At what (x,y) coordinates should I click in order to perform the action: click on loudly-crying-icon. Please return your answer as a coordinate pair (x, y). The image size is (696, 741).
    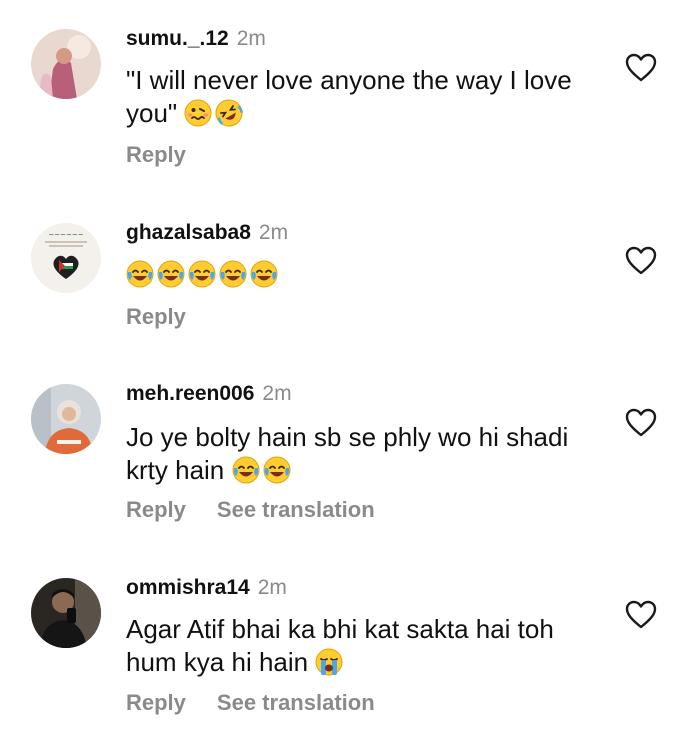
    Looking at the image, I should click on (329, 662).